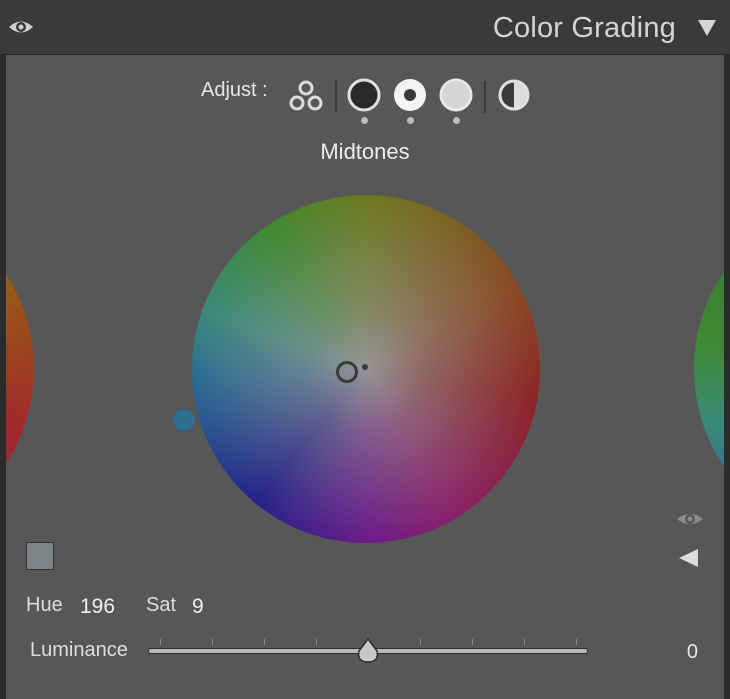 This screenshot has height=699, width=730. What do you see at coordinates (692, 652) in the screenshot?
I see `luminance-value: 0` at bounding box center [692, 652].